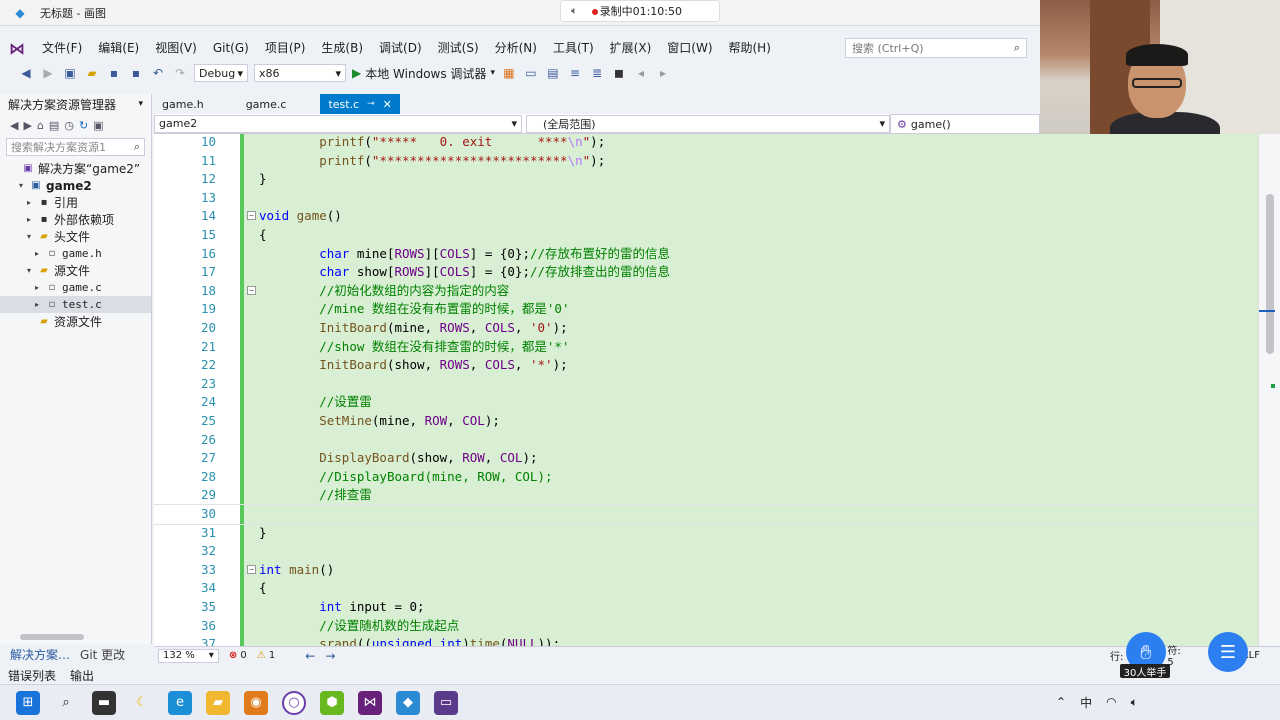  Describe the element at coordinates (597, 73) in the screenshot. I see `outdent-icon: ≣` at that location.